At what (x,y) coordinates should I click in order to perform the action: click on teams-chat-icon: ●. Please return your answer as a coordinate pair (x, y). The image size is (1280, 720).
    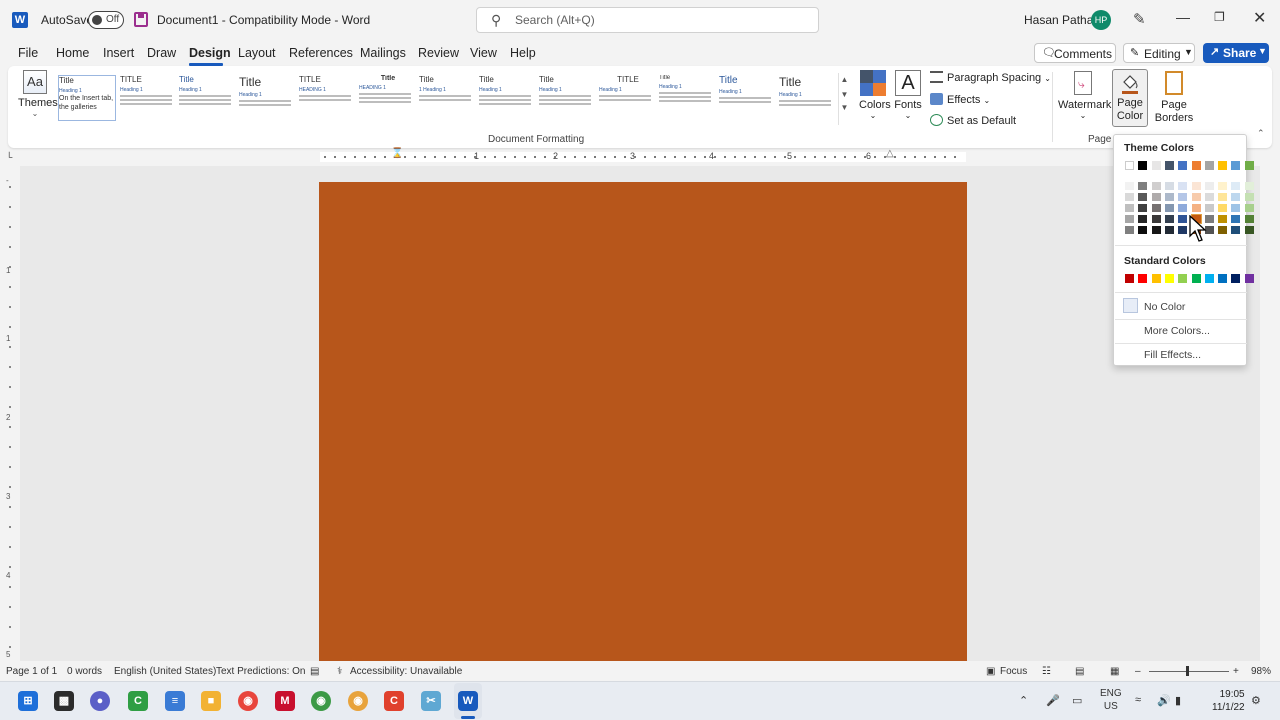
    Looking at the image, I should click on (100, 701).